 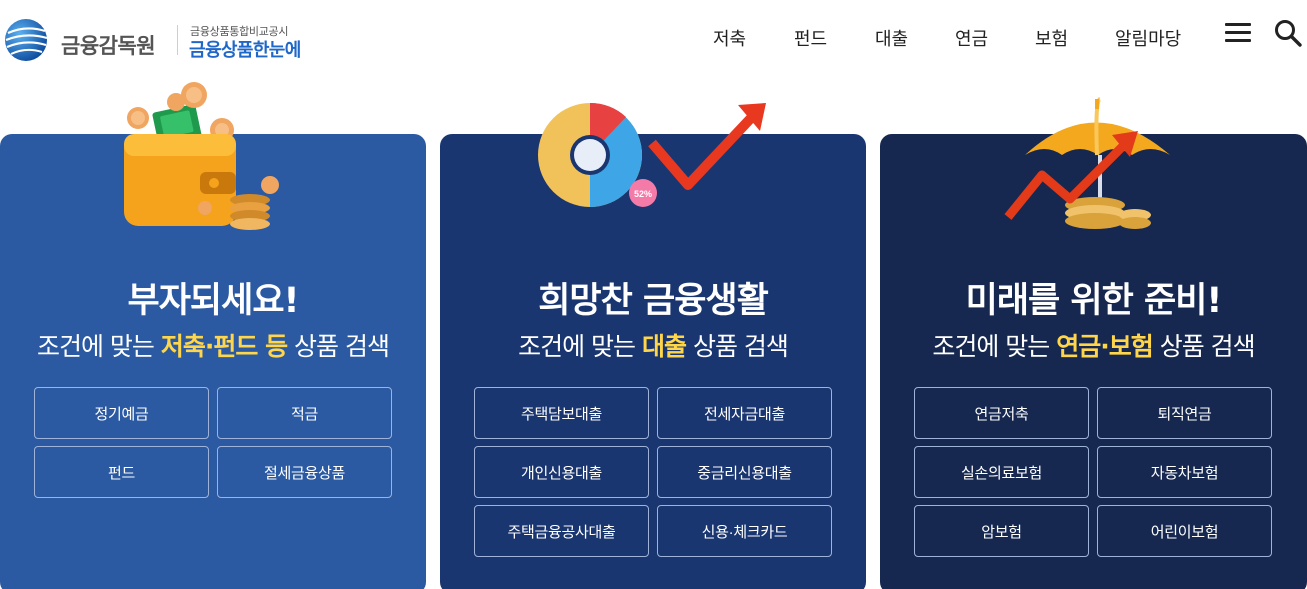 I want to click on card-title: 부자되세요!, so click(x=213, y=301).